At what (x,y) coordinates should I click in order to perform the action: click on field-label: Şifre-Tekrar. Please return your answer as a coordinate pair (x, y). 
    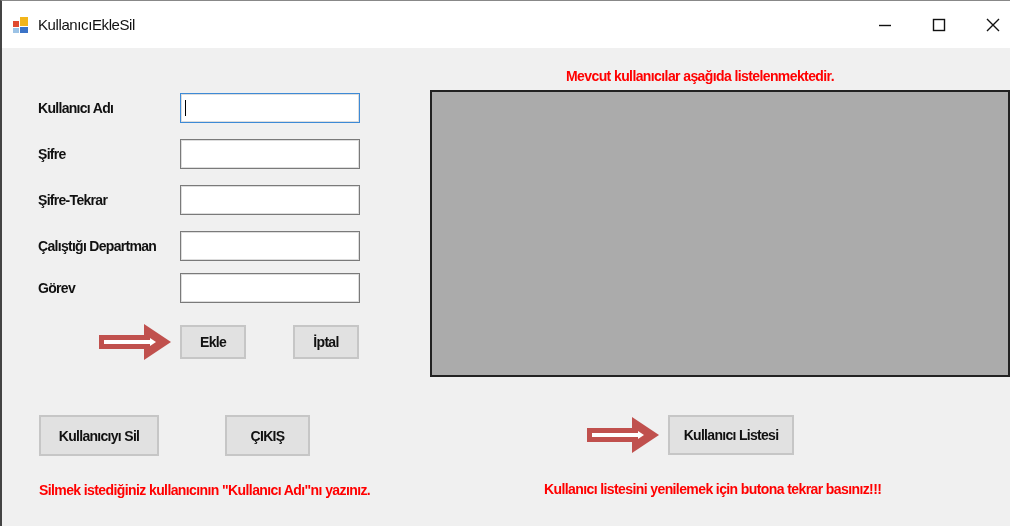
    Looking at the image, I should click on (73, 200).